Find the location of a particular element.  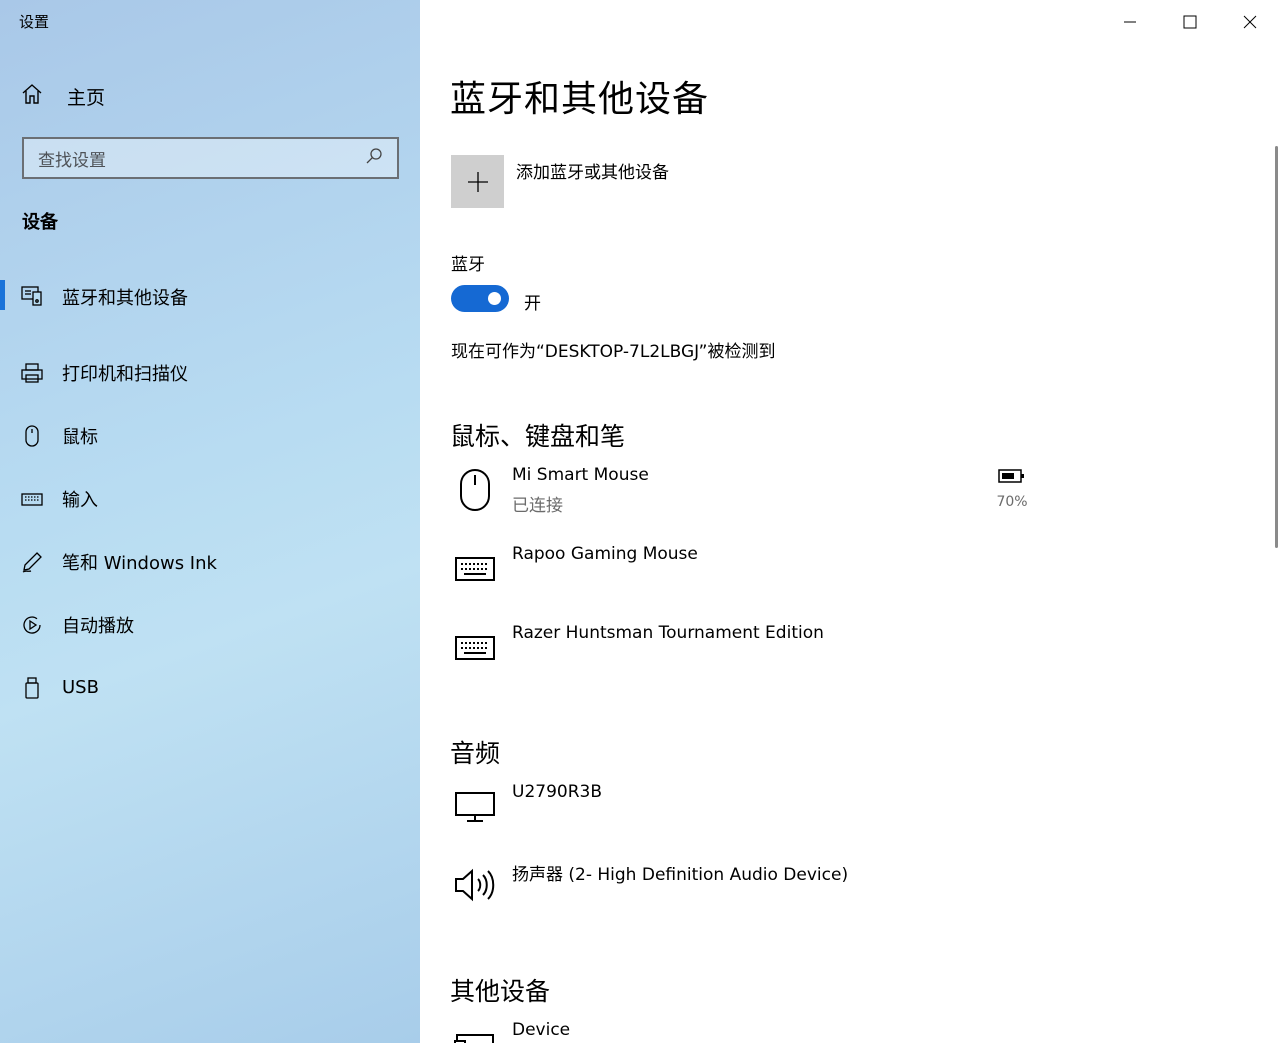

bluetooth-toggle is located at coordinates (480, 298).